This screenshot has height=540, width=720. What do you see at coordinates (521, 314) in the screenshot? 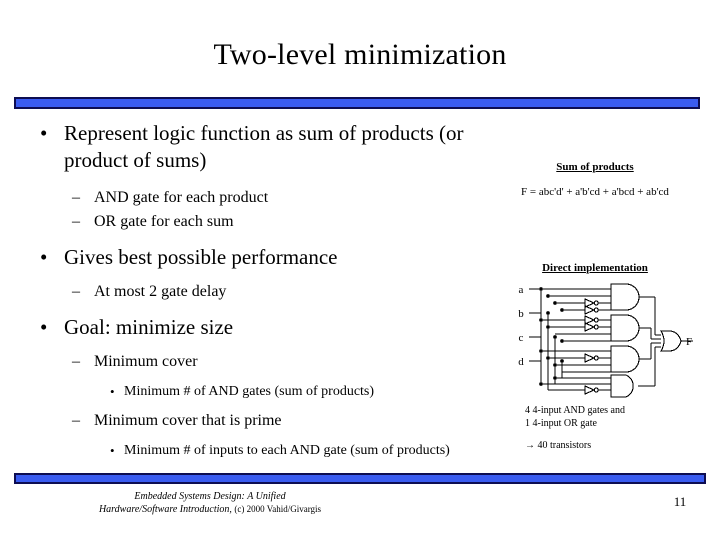
I see `circuit-input-label-b: b` at bounding box center [521, 314].